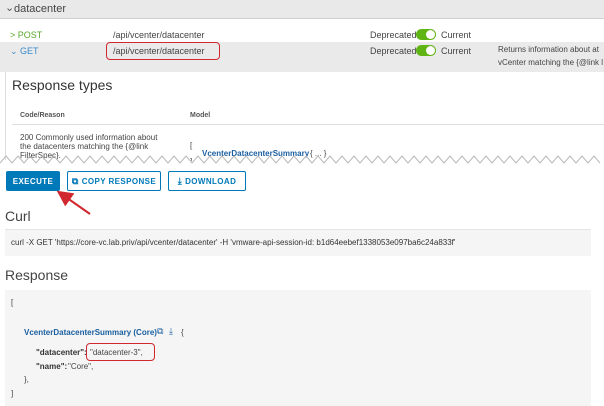 This screenshot has height=406, width=604. I want to click on annotation-box-datacenter, so click(120, 352).